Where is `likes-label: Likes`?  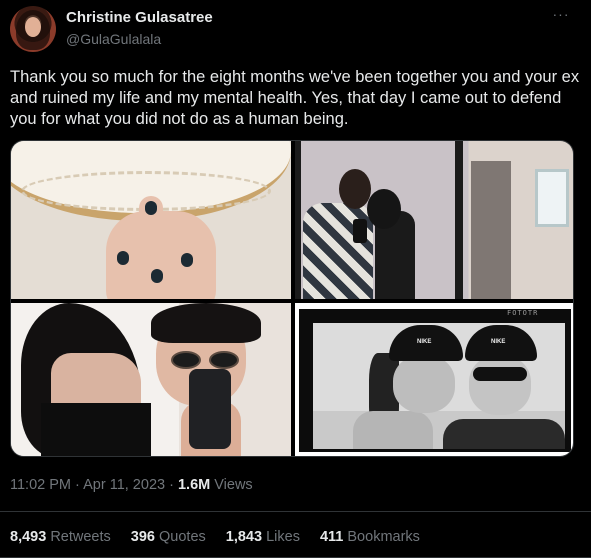 likes-label: Likes is located at coordinates (283, 537).